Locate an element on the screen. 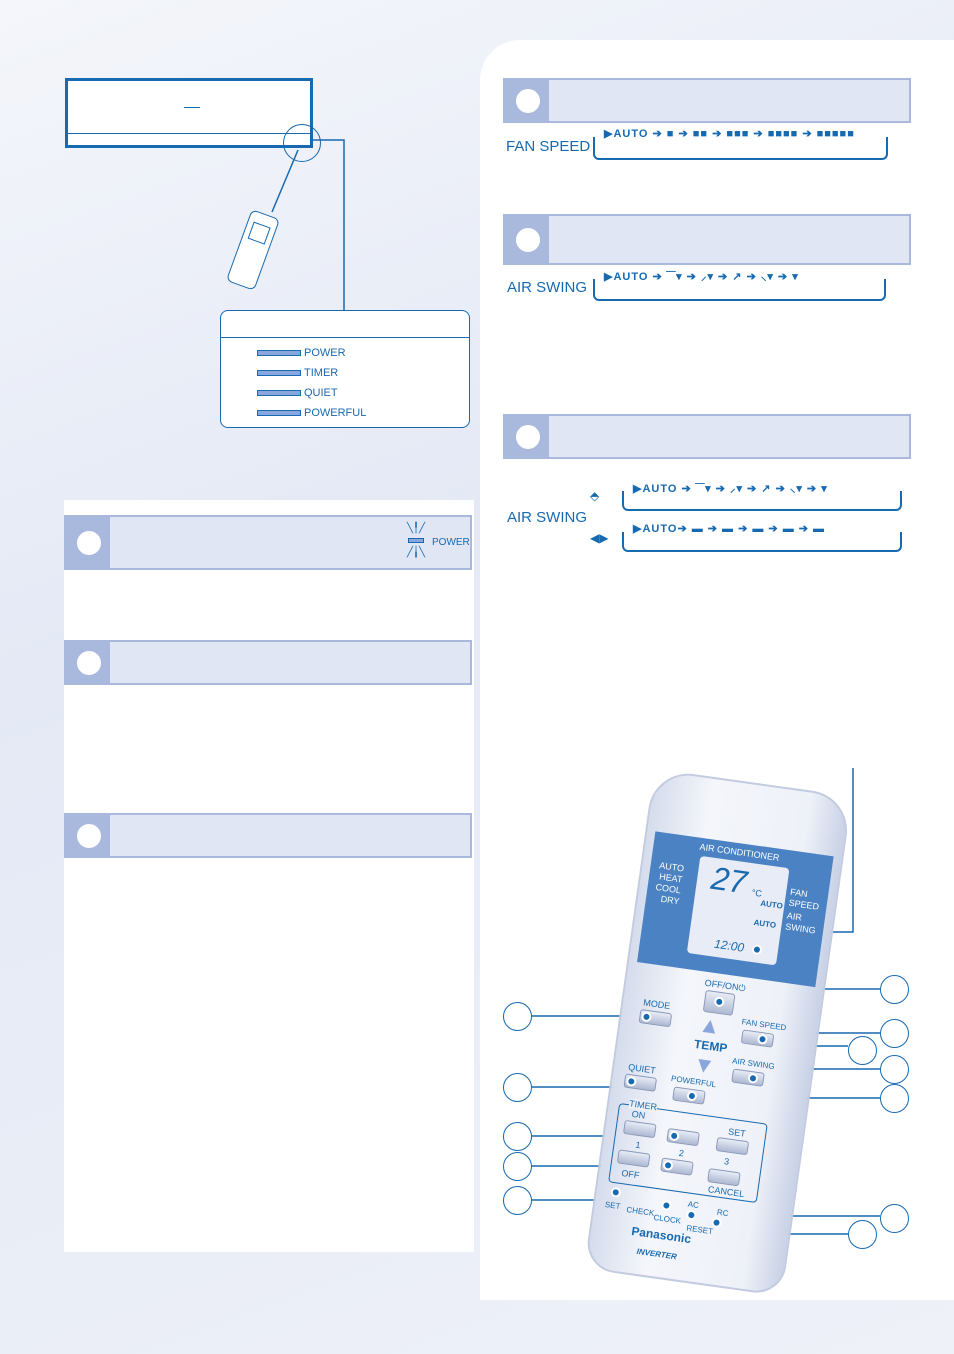 The image size is (954, 1354). indicator-quiet: QUIET is located at coordinates (297, 393).